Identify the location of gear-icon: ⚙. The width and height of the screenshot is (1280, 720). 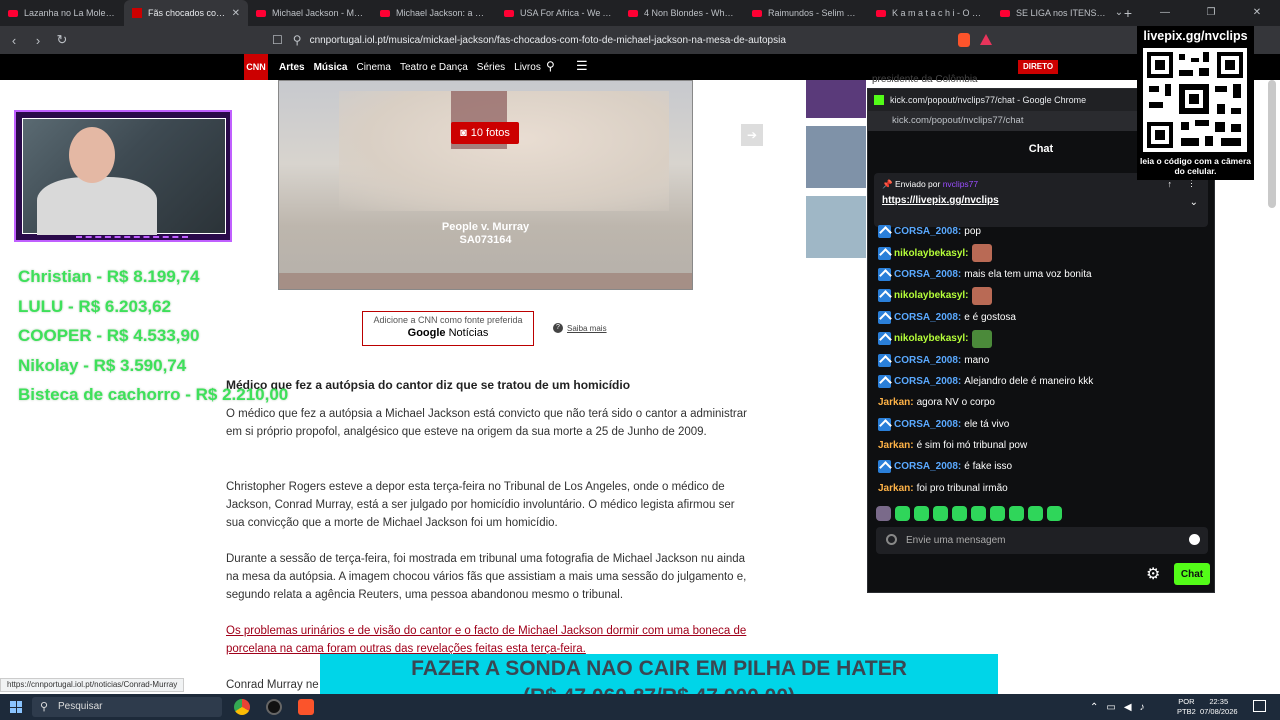
(1153, 574).